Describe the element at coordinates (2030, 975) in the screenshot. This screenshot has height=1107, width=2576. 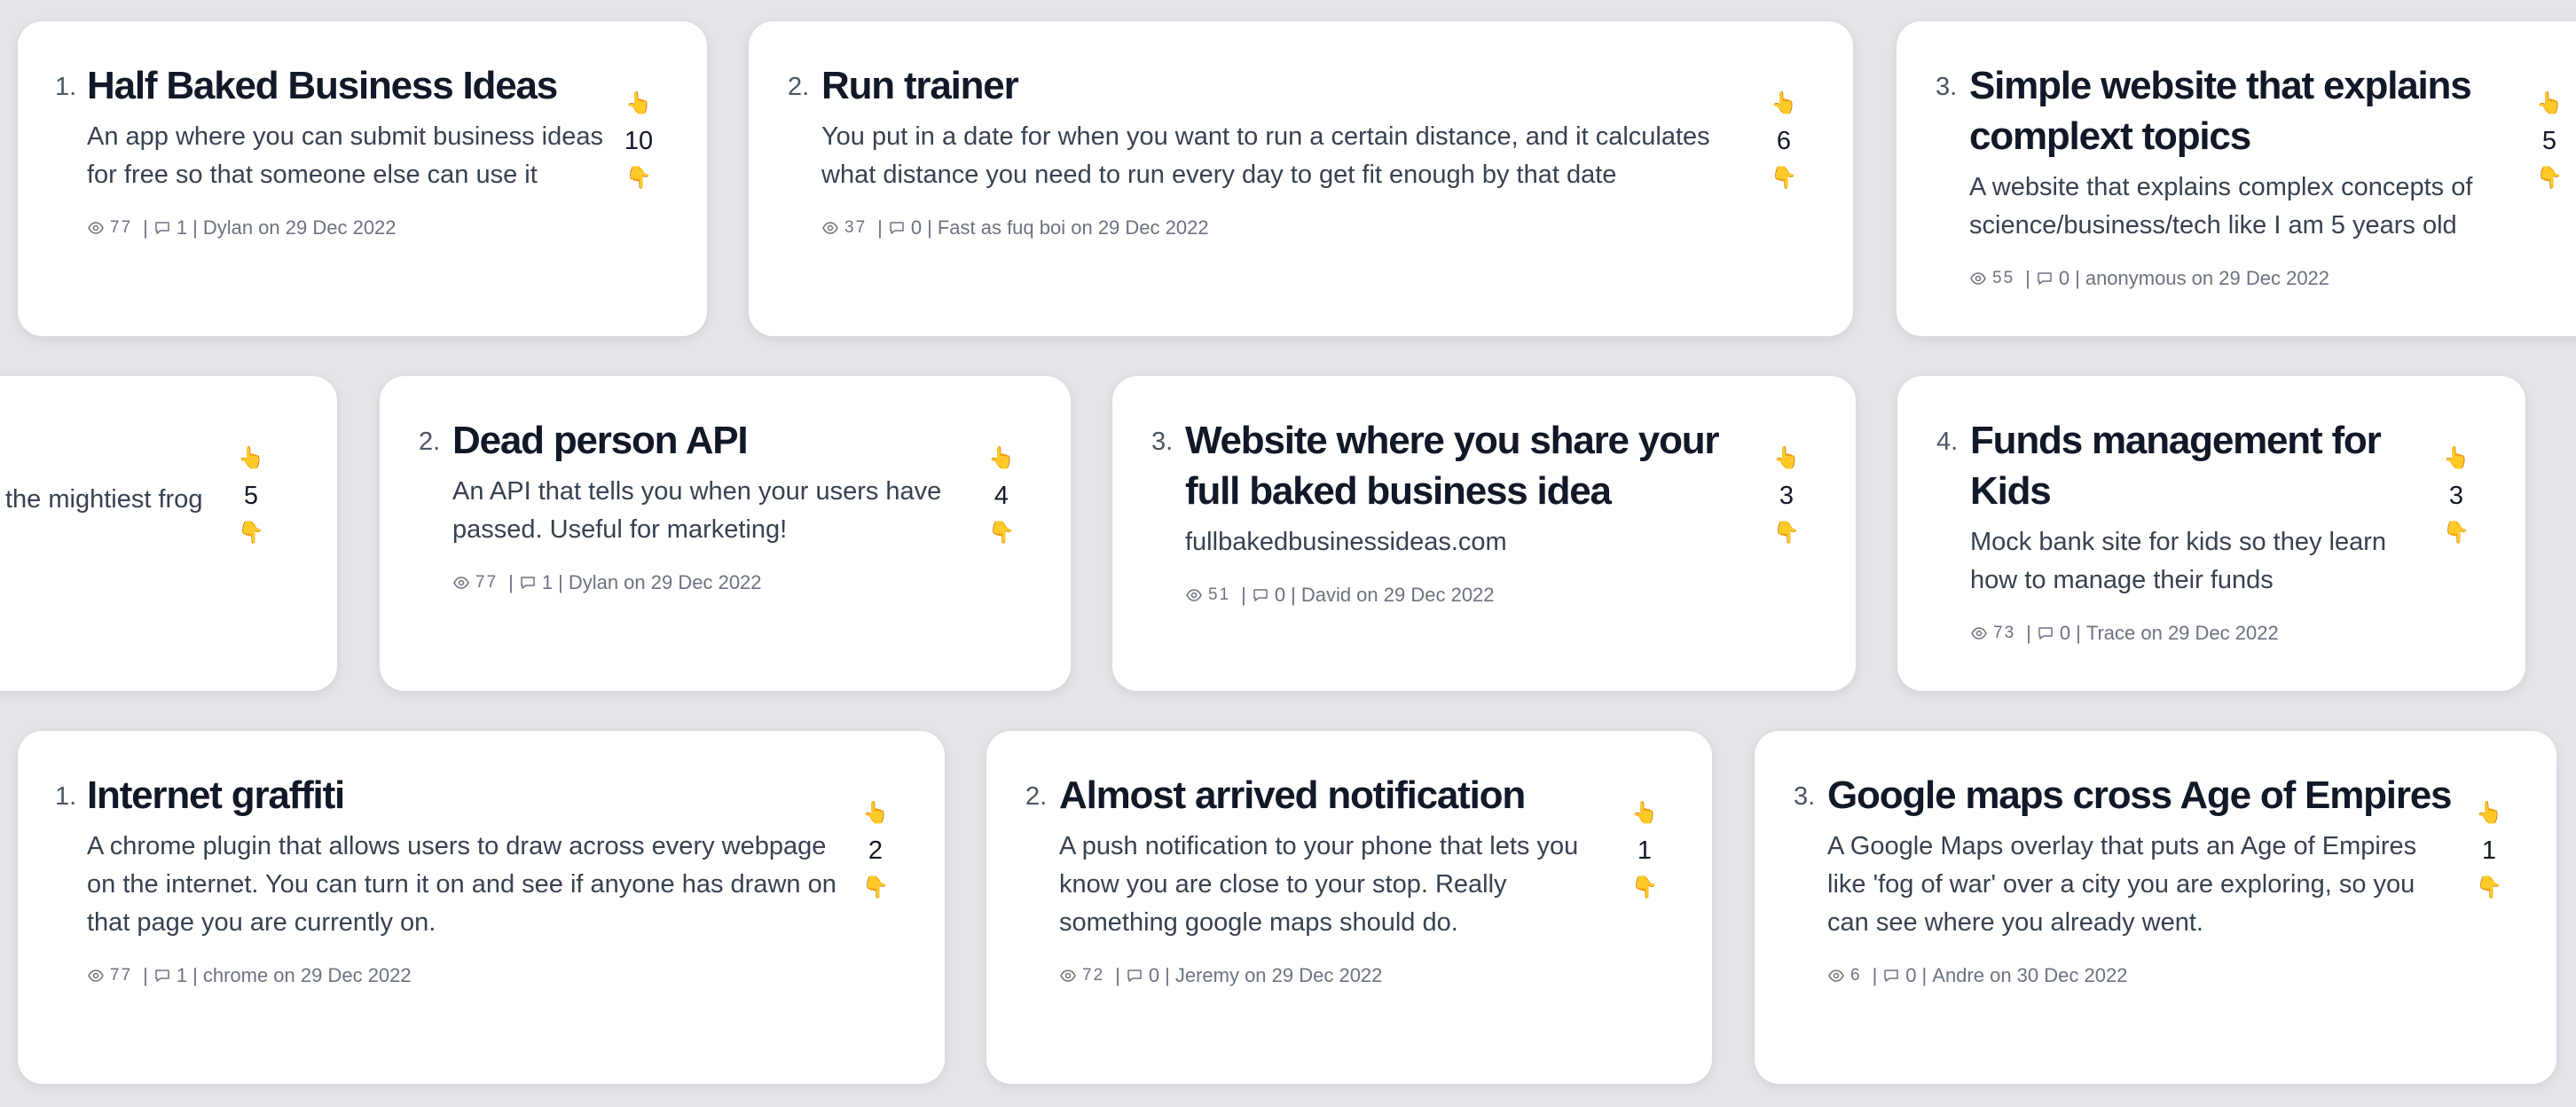
I see `idea-byline: Andre on 30 Dec 2022` at that location.